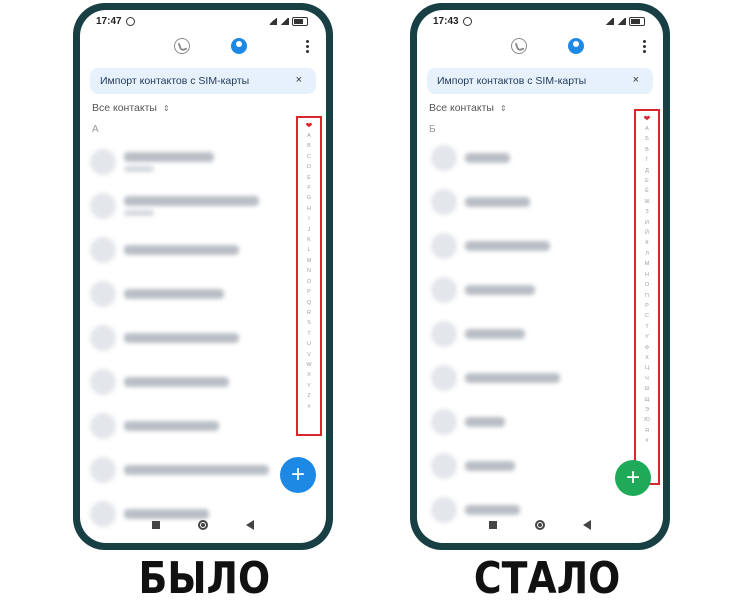 This screenshot has height=604, width=750. What do you see at coordinates (647, 285) in the screenshot?
I see `index-letter: О` at bounding box center [647, 285].